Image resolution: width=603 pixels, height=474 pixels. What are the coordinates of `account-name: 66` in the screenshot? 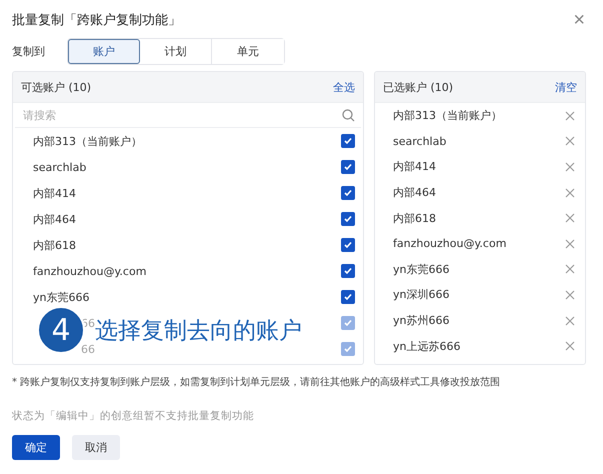 It's located at (87, 349).